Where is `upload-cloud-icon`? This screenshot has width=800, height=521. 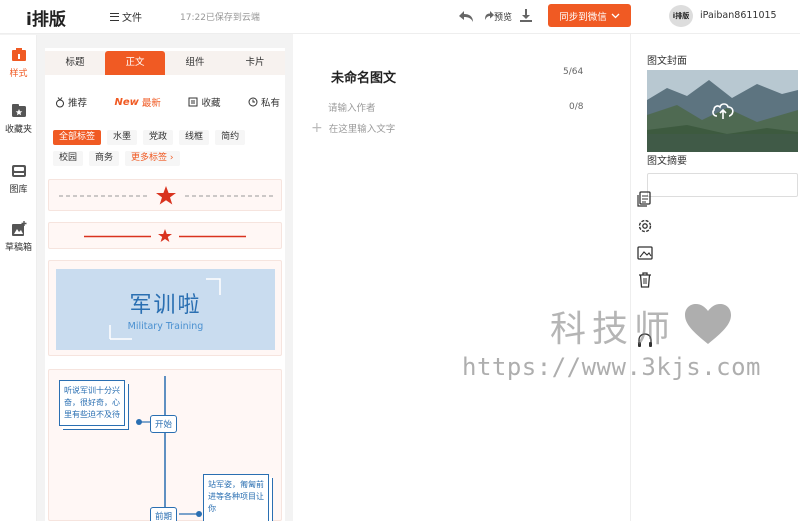
upload-cloud-icon is located at coordinates (723, 111).